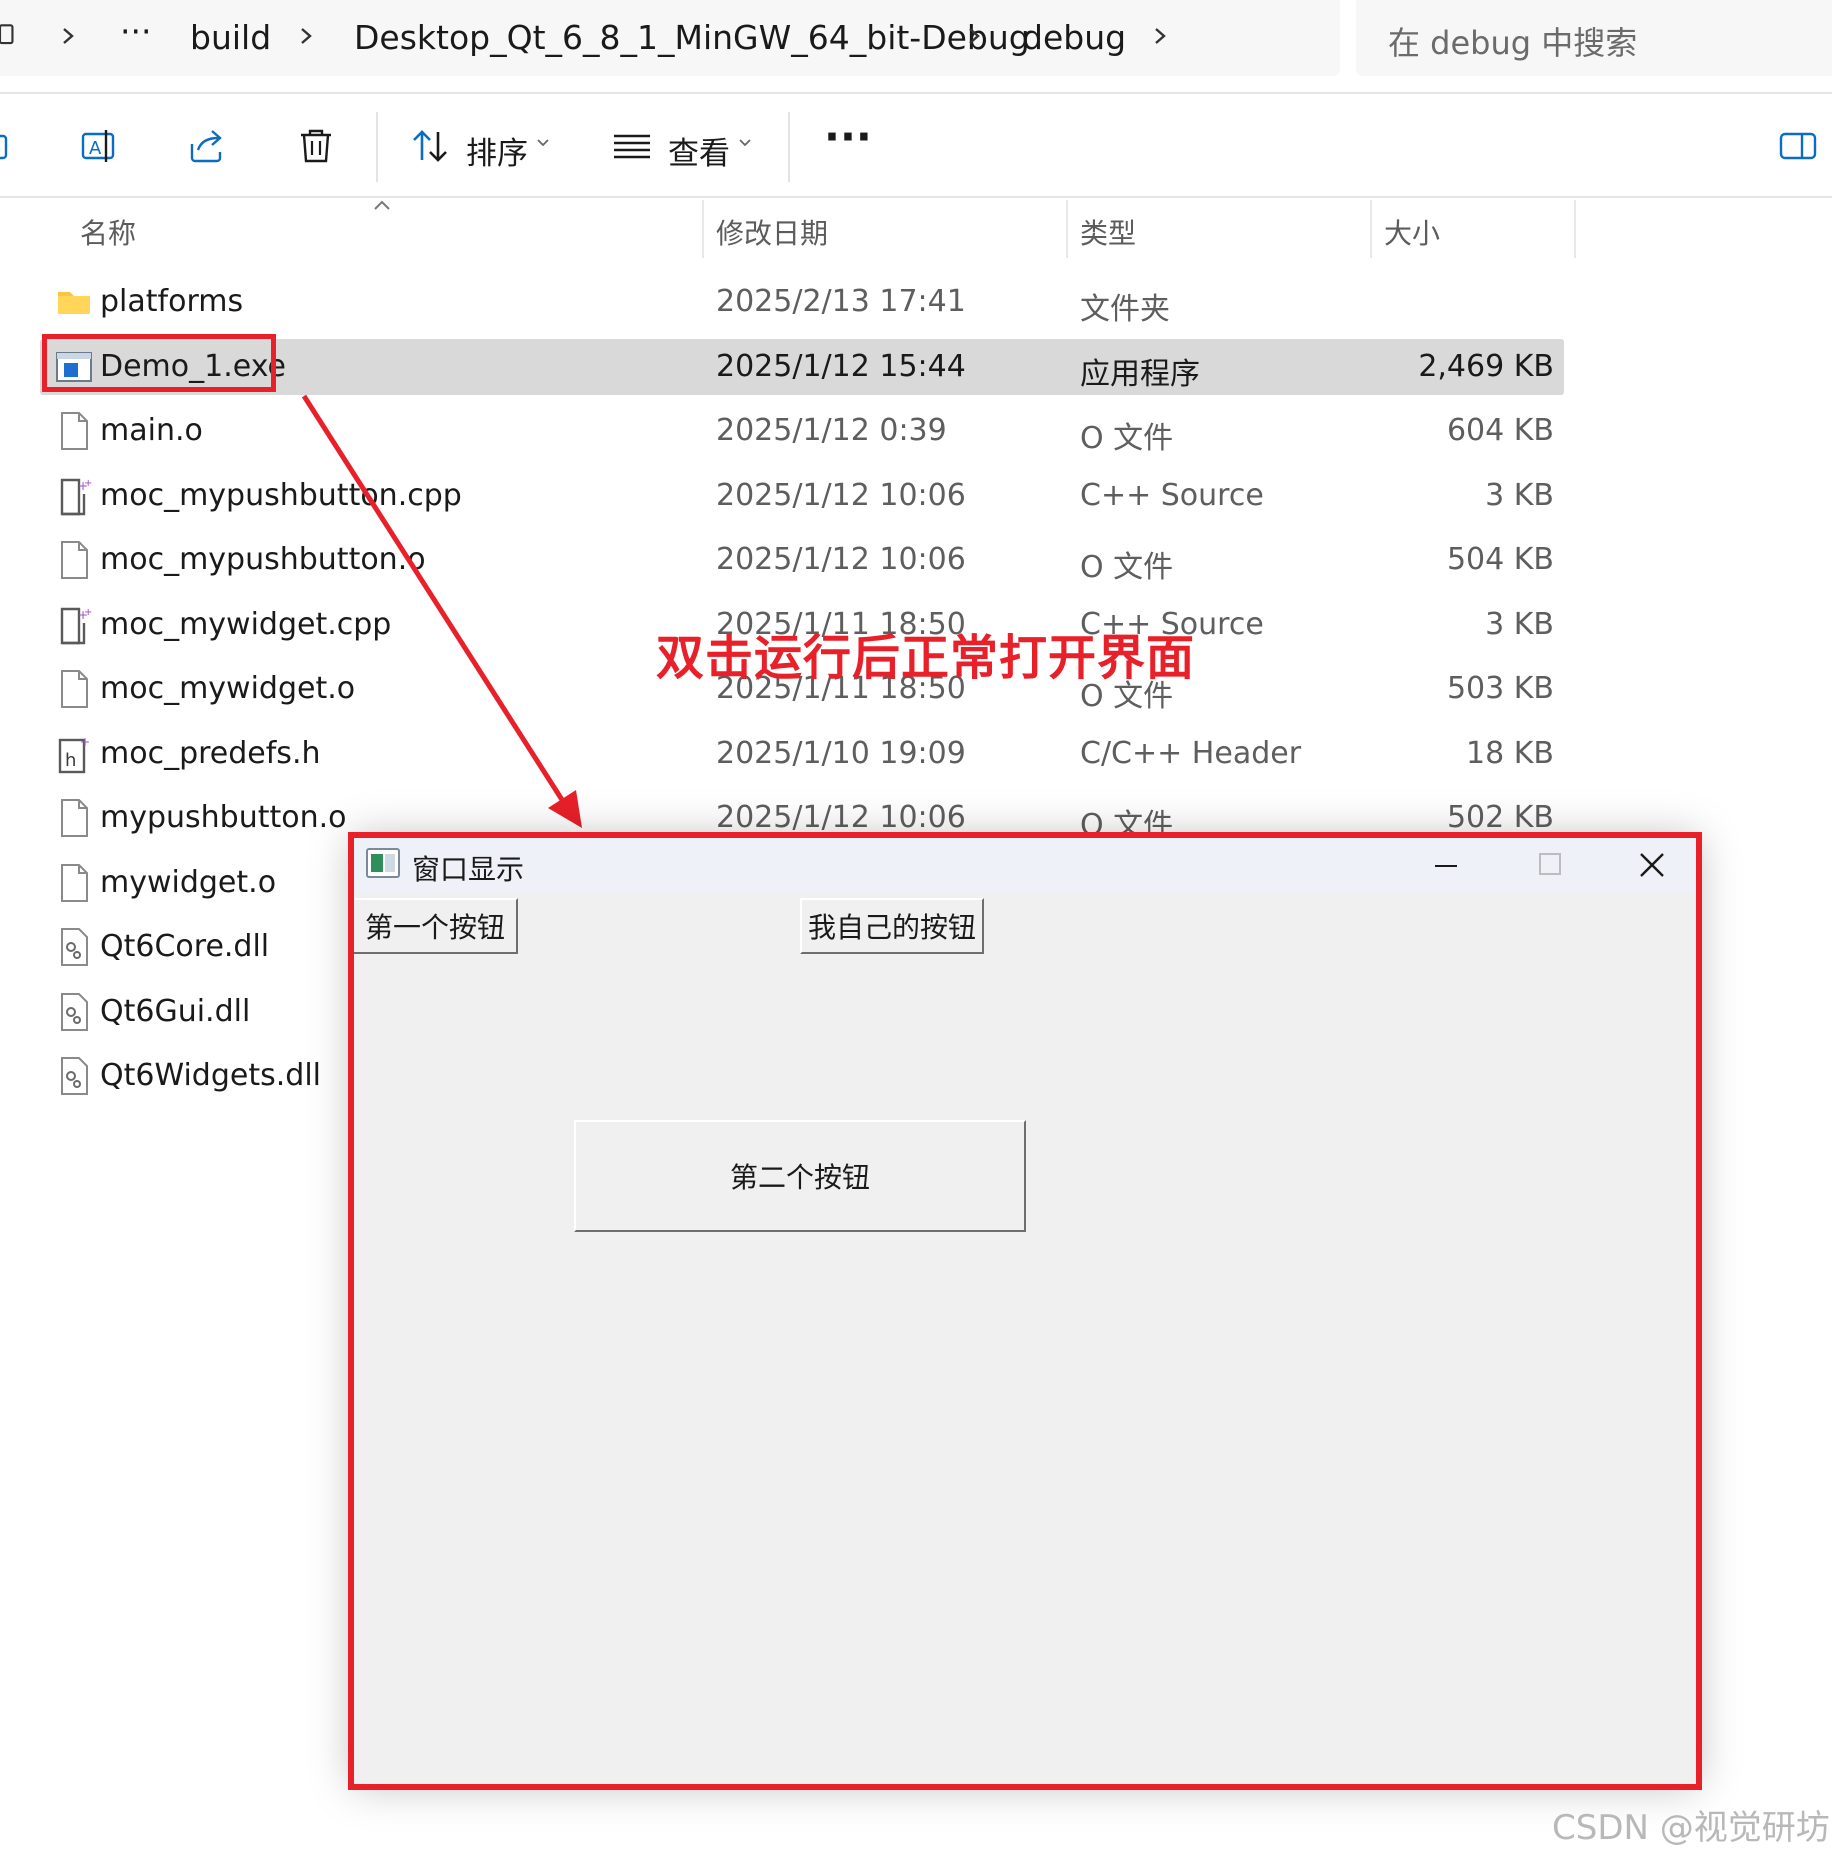 Image resolution: width=1832 pixels, height=1856 pixels. Describe the element at coordinates (1513, 43) in the screenshot. I see `search-placeholder: 在 debug 中搜索` at that location.